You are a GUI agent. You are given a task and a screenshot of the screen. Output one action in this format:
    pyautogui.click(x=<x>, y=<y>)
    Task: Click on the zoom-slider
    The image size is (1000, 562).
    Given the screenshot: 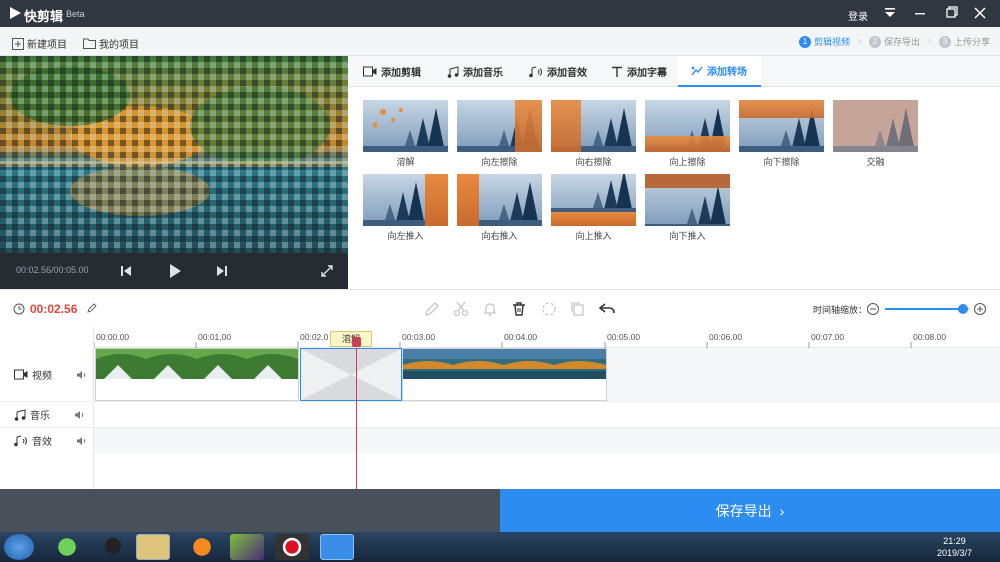 What is the action you would take?
    pyautogui.click(x=927, y=309)
    